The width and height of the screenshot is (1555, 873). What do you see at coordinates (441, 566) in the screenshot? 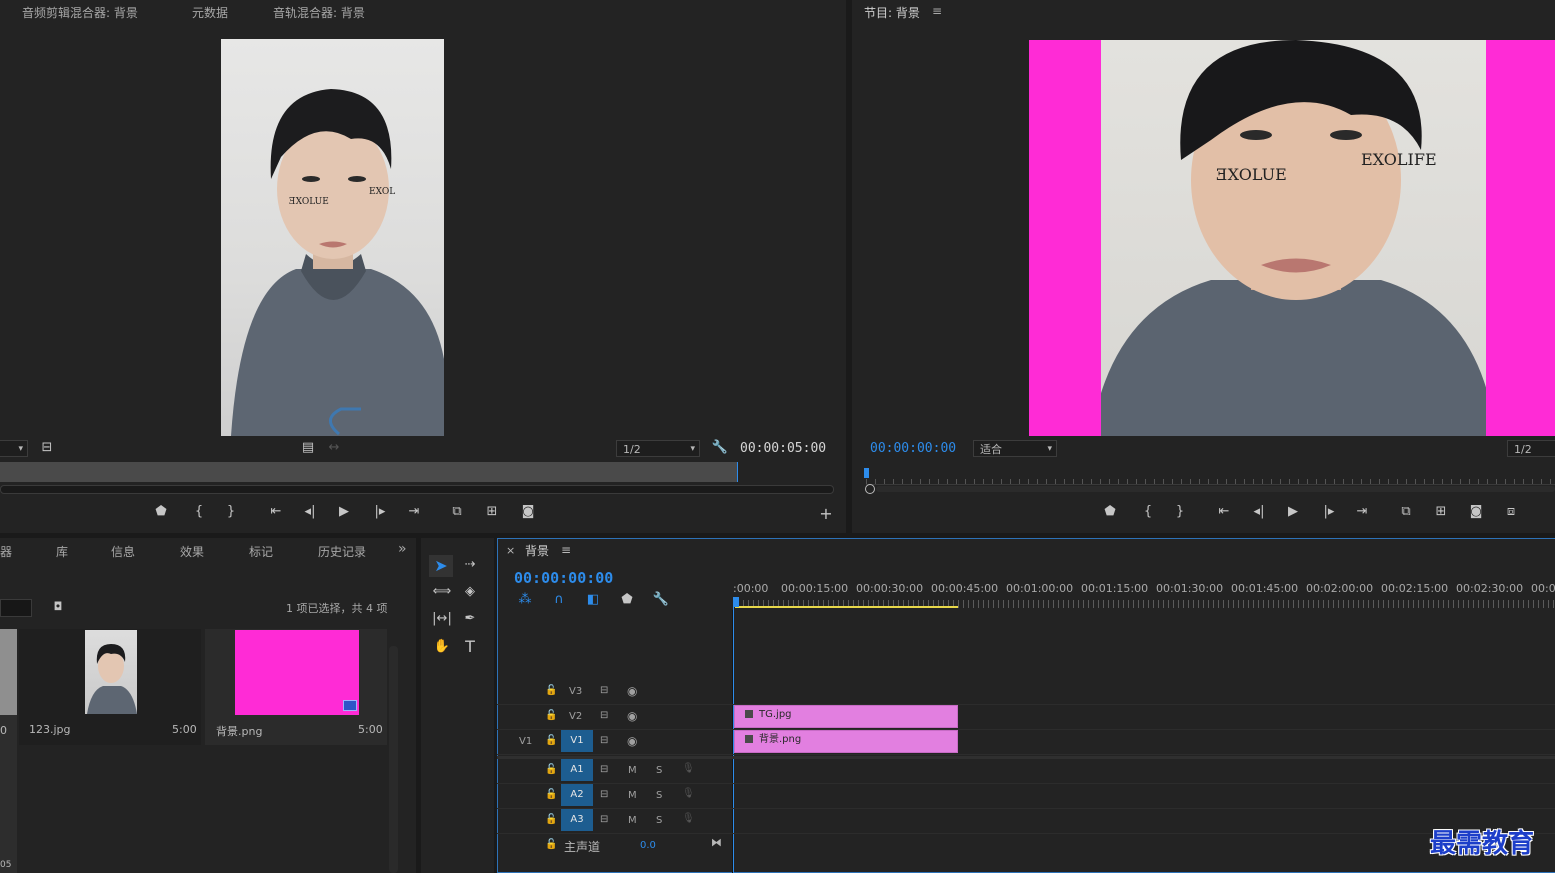
I see `selection-tool-icon: ➤` at bounding box center [441, 566].